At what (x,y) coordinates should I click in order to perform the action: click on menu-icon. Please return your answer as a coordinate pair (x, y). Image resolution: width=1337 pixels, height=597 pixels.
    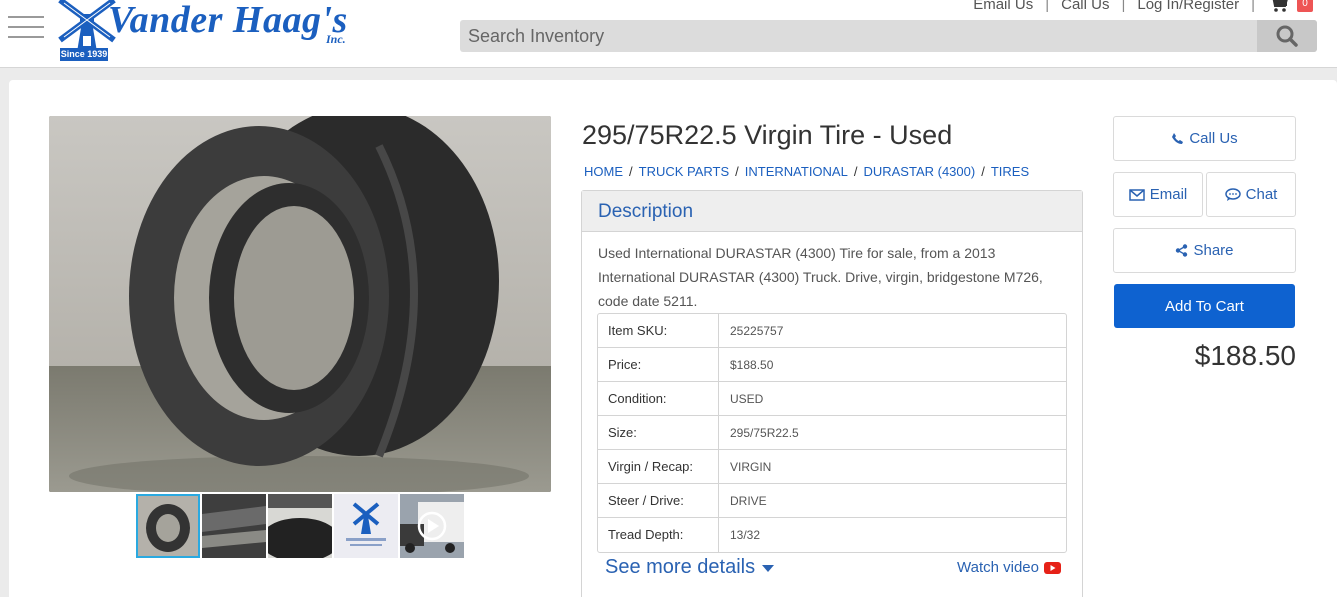
    Looking at the image, I should click on (26, 27).